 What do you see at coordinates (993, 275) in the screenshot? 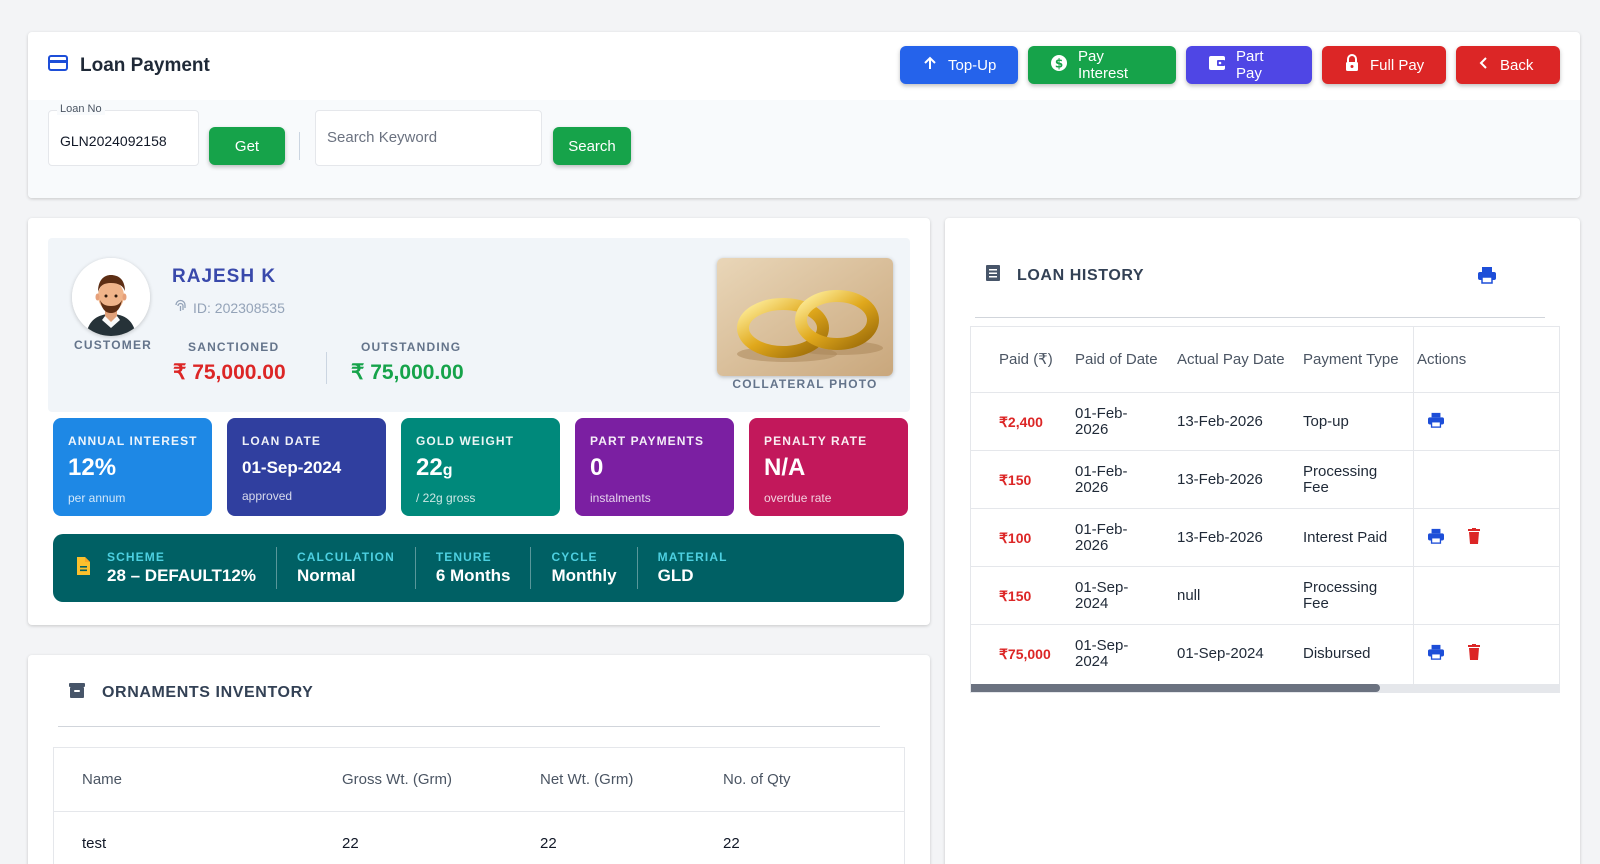
I see `list-icon` at bounding box center [993, 275].